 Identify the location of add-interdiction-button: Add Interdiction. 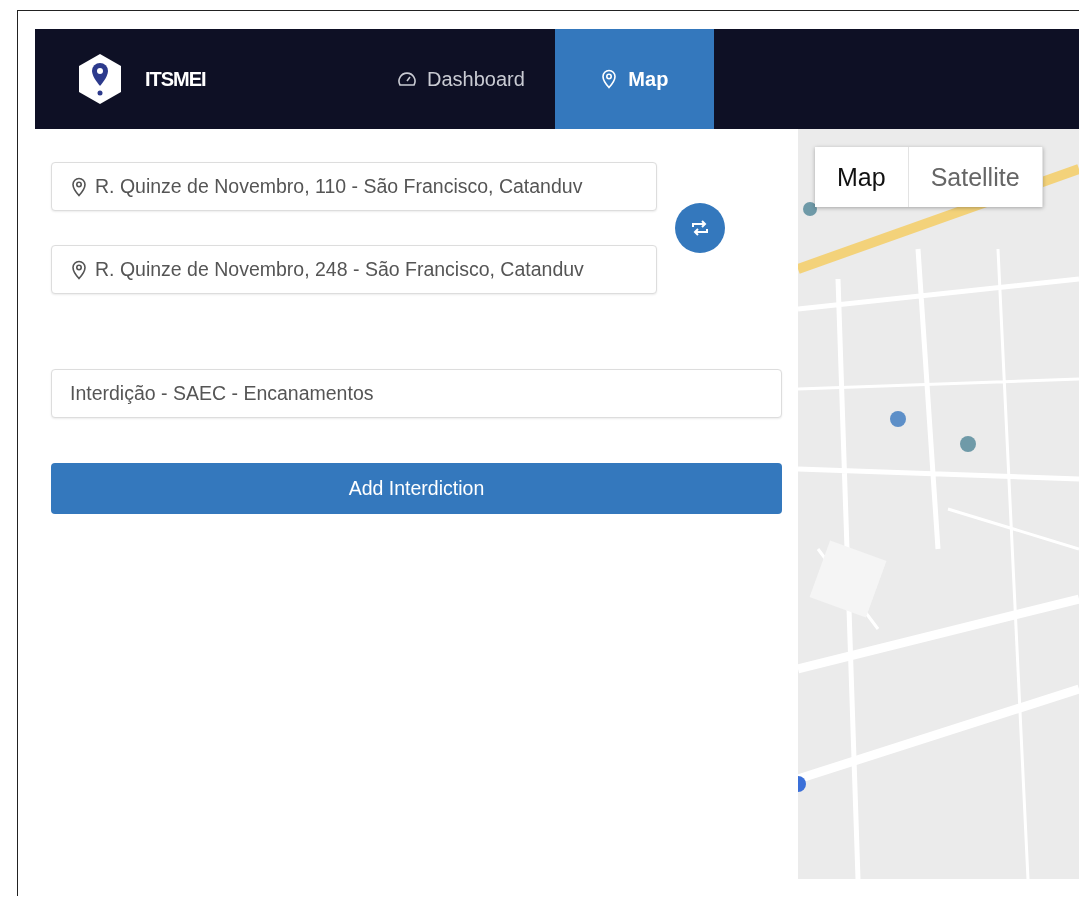
(416, 488).